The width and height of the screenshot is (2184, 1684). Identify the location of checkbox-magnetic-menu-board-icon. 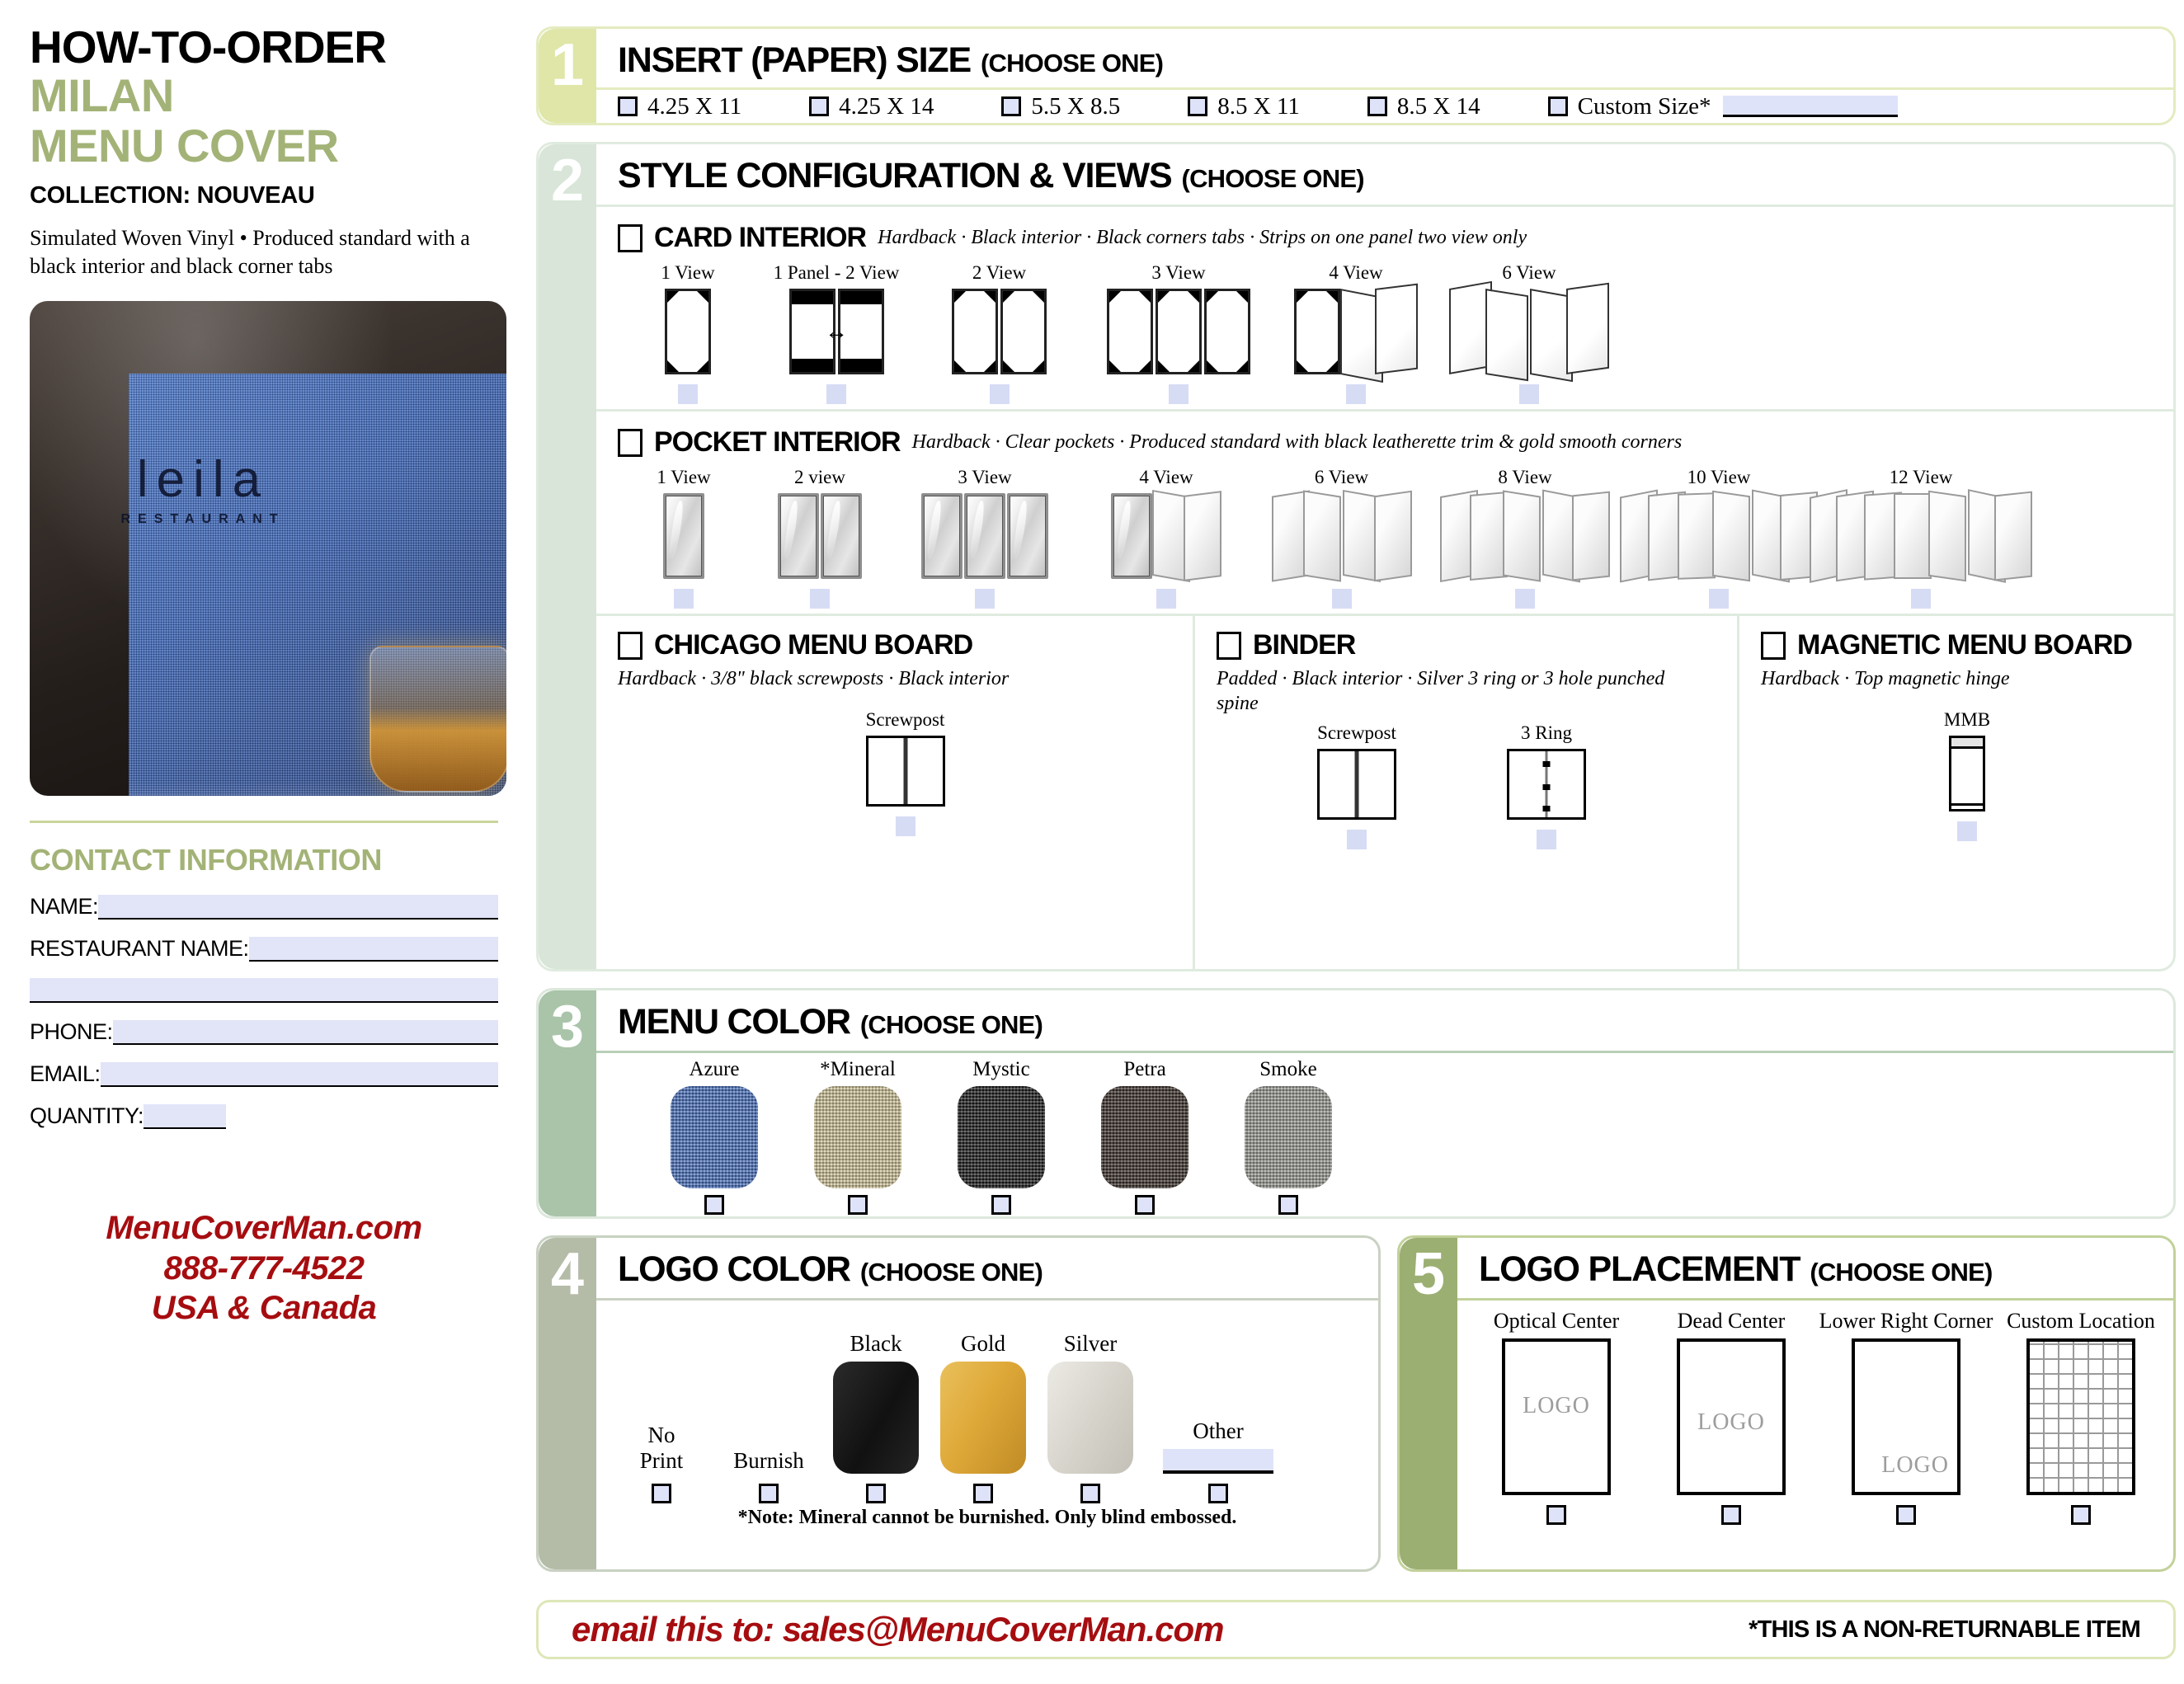
(1773, 645).